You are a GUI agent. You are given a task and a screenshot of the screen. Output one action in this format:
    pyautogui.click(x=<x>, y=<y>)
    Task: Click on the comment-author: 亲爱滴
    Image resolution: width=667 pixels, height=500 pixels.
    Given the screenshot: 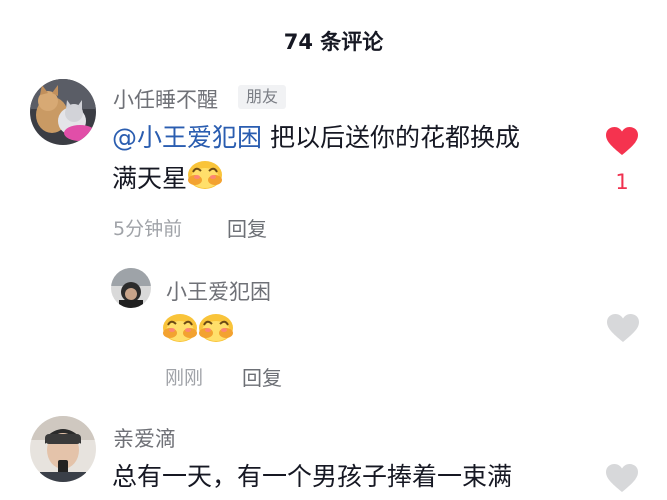 What is the action you would take?
    pyautogui.click(x=144, y=438)
    